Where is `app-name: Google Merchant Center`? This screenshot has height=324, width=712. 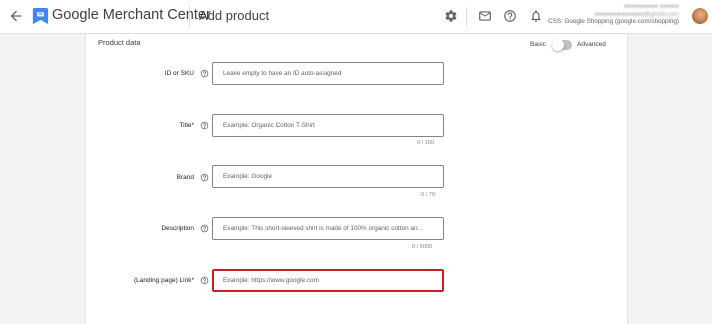 app-name: Google Merchant Center is located at coordinates (131, 15).